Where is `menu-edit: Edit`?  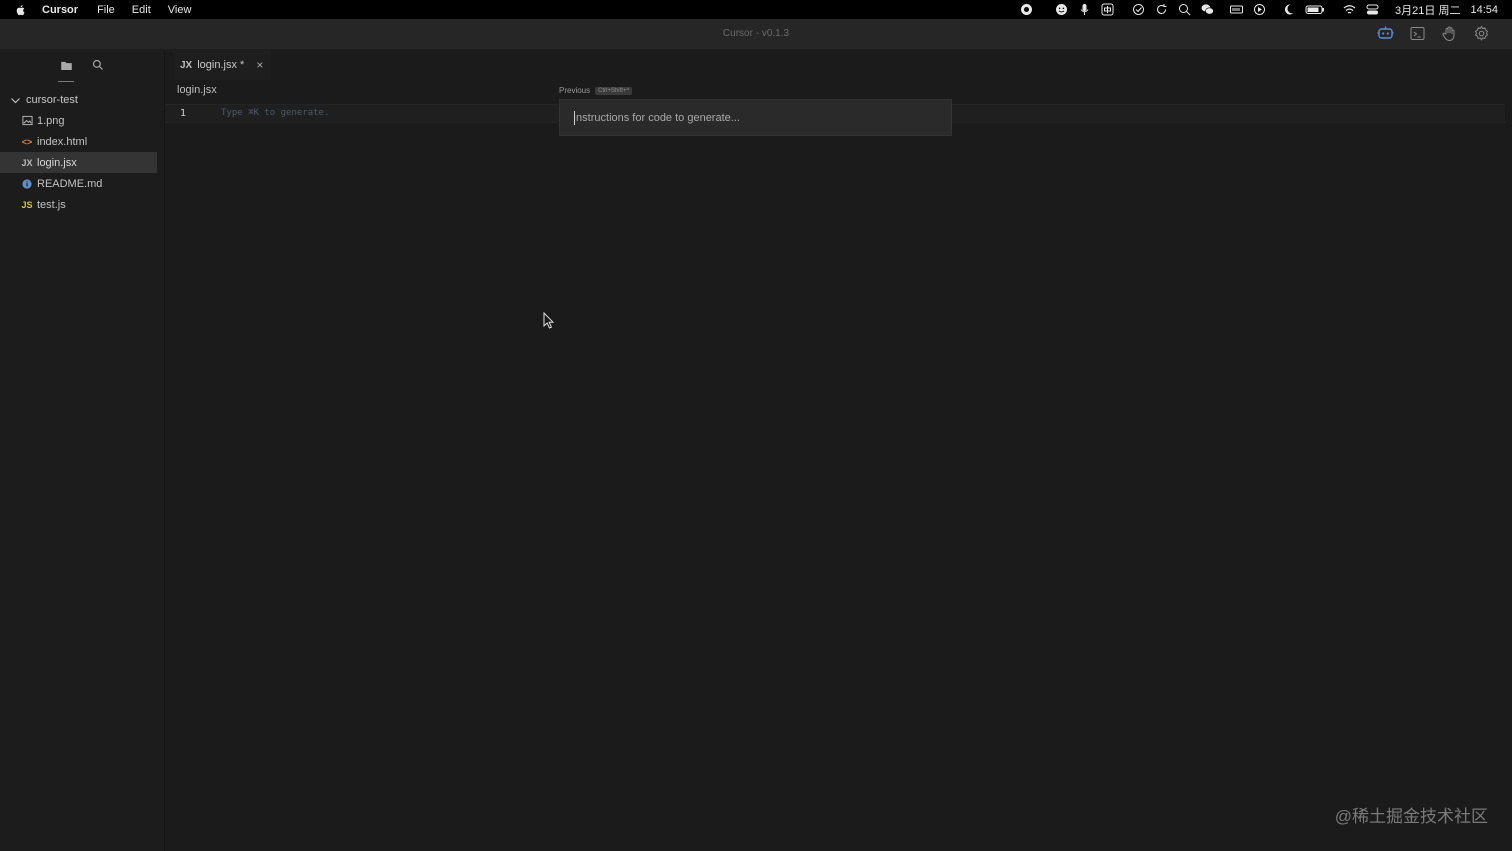
menu-edit: Edit is located at coordinates (141, 10).